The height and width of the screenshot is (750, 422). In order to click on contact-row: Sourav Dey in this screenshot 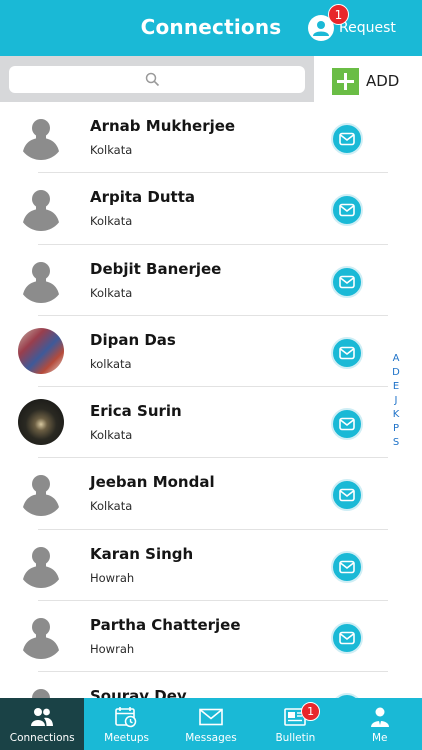, I will do `click(211, 685)`.